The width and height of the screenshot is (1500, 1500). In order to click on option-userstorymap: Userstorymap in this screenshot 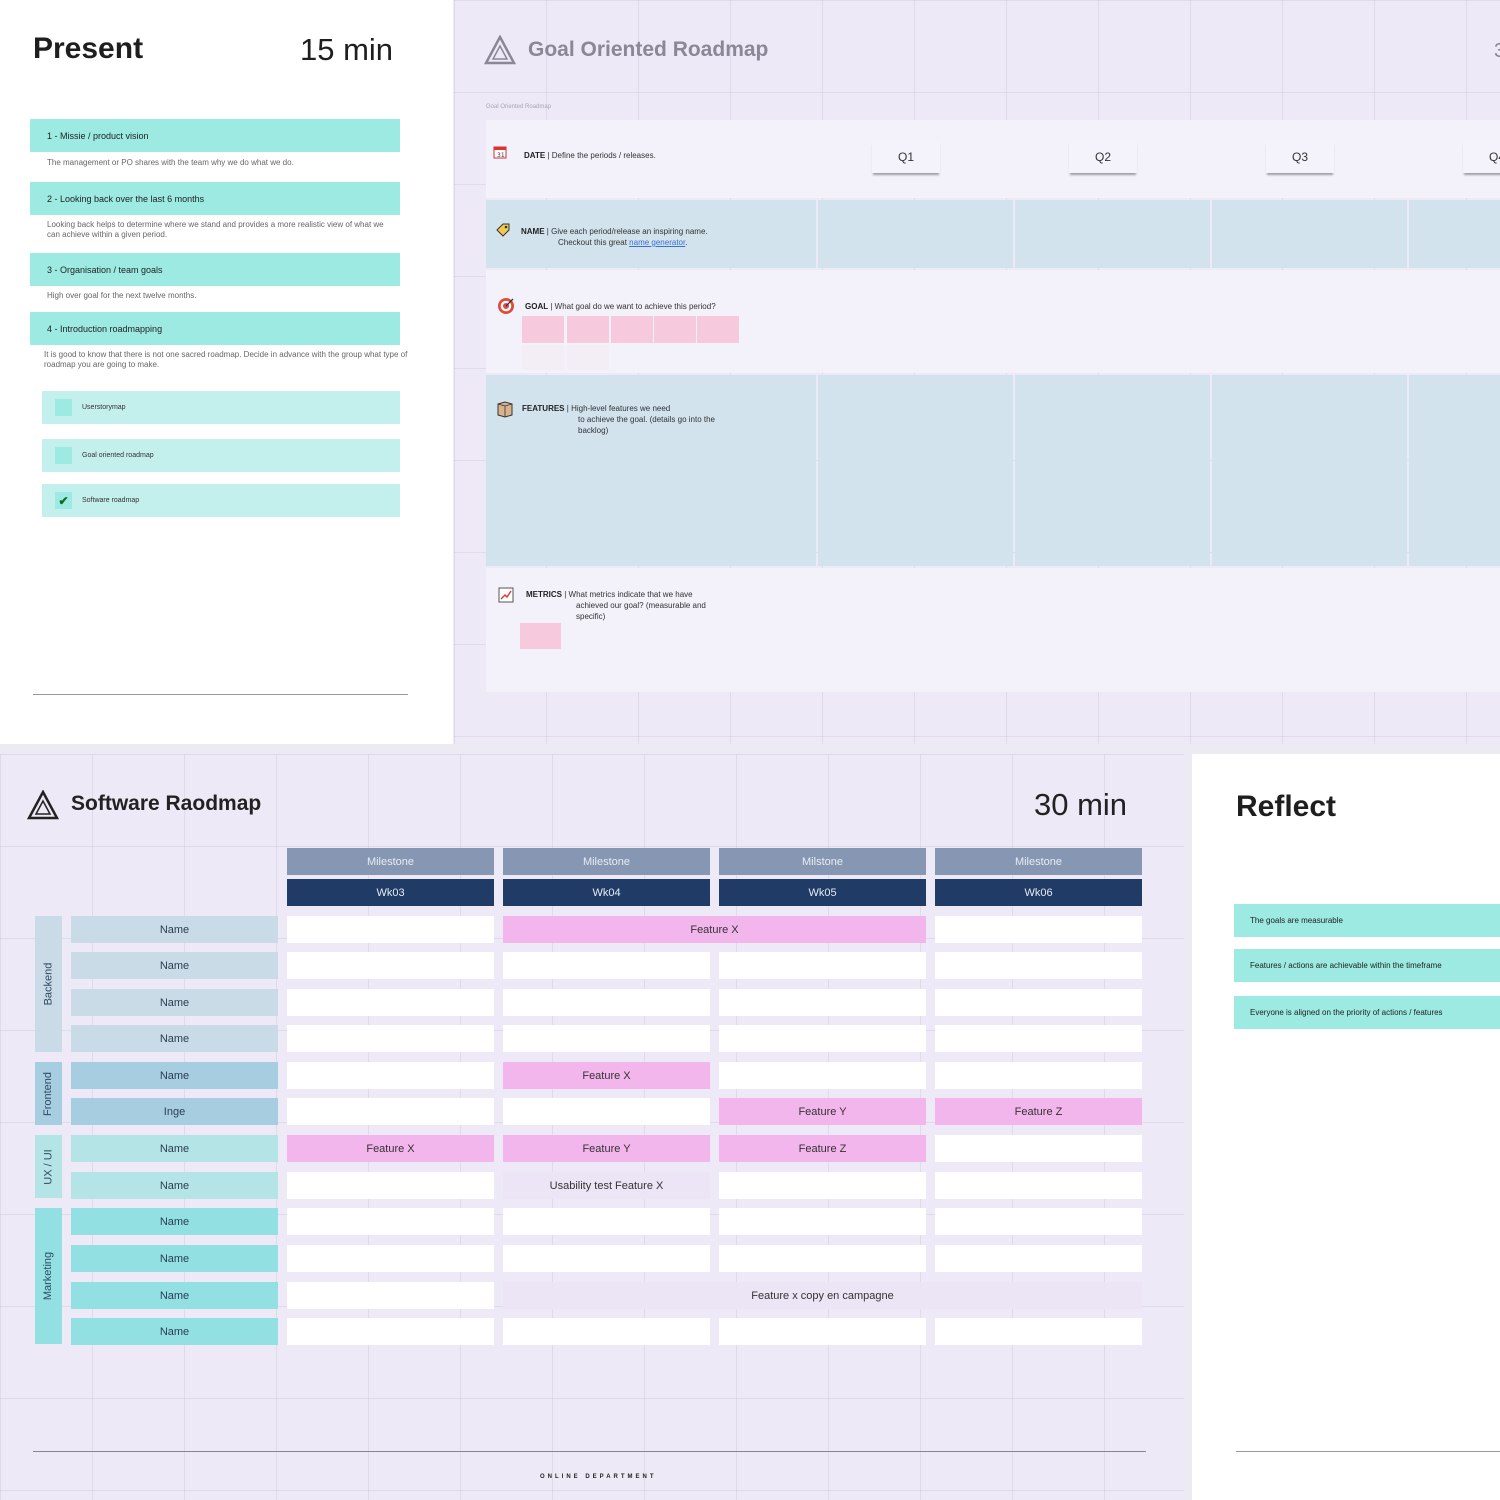, I will do `click(221, 407)`.